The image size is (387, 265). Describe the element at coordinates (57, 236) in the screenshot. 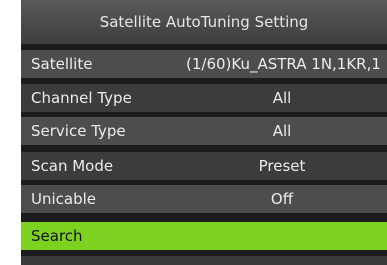

I see `row-label: Search` at that location.